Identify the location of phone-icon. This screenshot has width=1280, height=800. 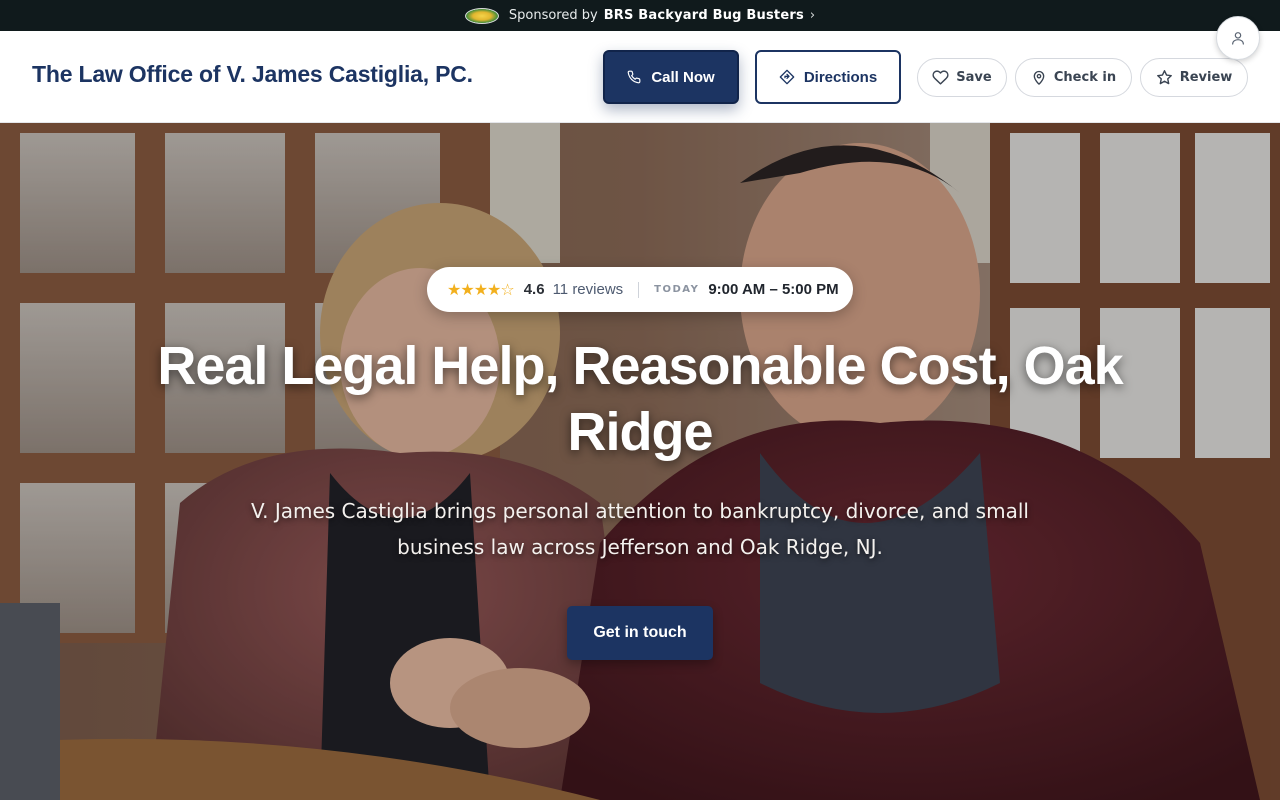
(634, 77).